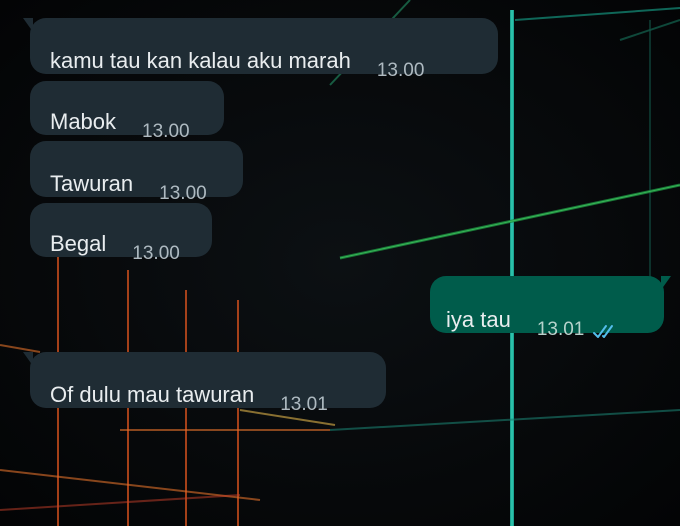 The width and height of the screenshot is (680, 526). I want to click on message-text: Mabok, so click(83, 121).